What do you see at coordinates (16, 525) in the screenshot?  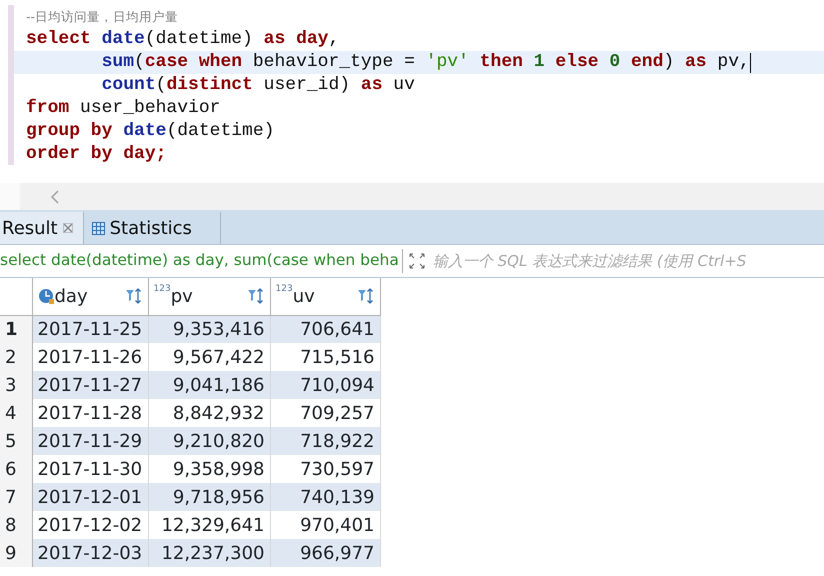 I see `row-number: 8` at bounding box center [16, 525].